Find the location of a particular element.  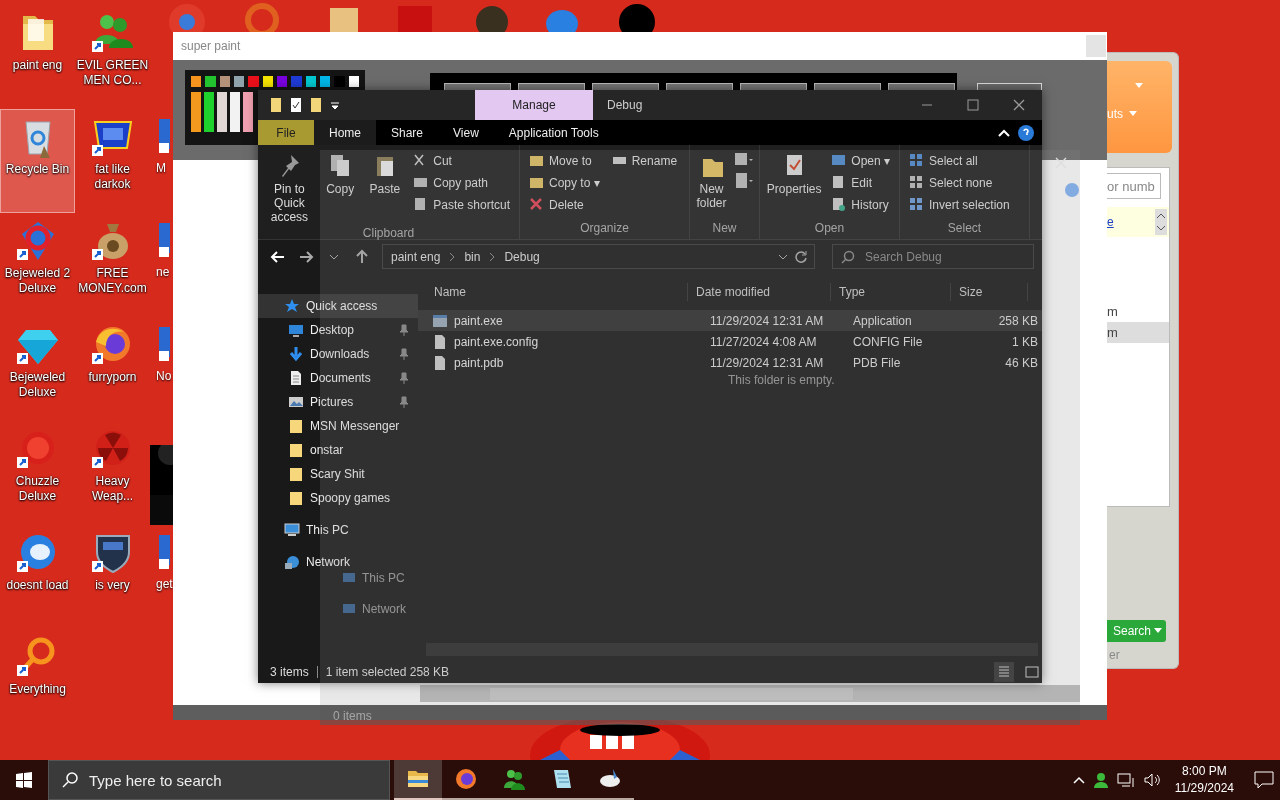

desktop-icon: fat like darkok is located at coordinates (112, 161).